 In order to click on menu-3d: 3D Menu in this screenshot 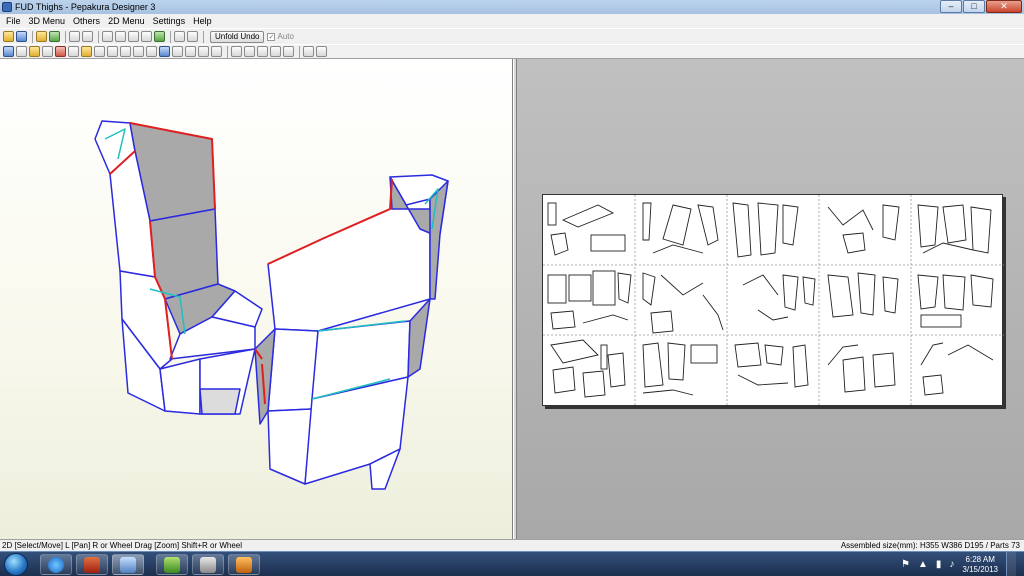, I will do `click(47, 21)`.